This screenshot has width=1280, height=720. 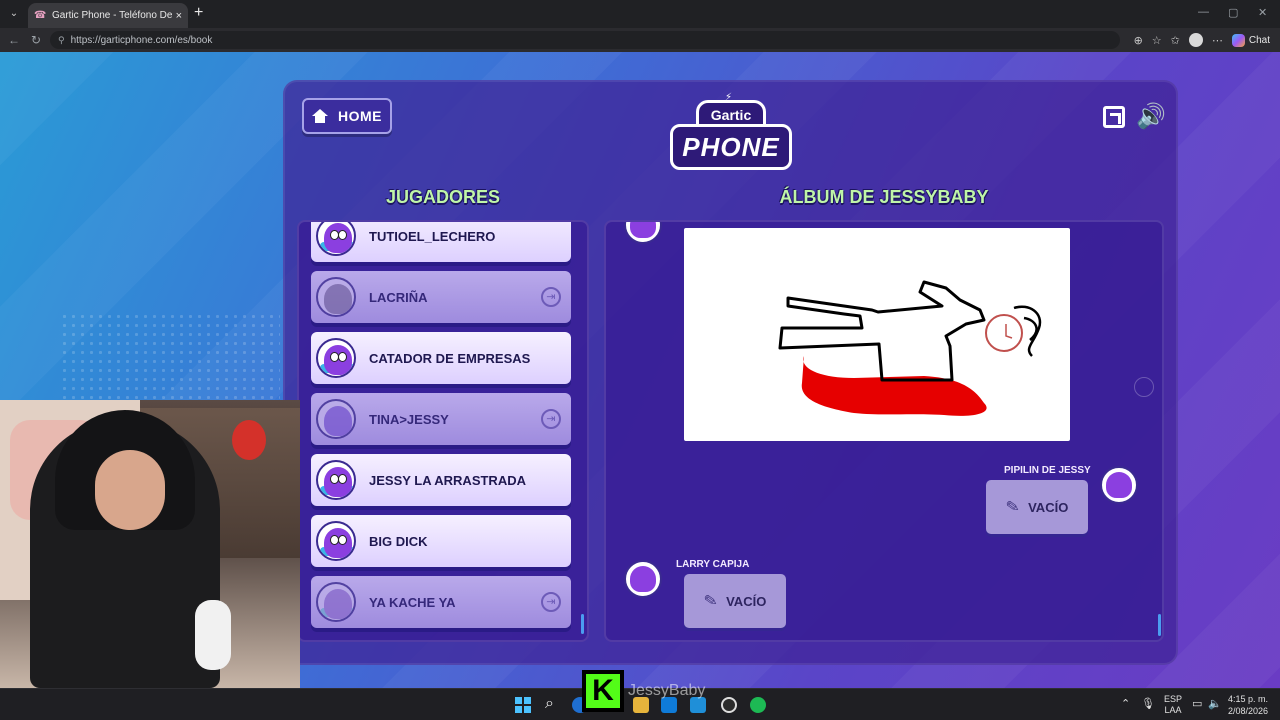 I want to click on gartic-phone-logo: ⚡ Gartic PHONE, so click(x=731, y=133).